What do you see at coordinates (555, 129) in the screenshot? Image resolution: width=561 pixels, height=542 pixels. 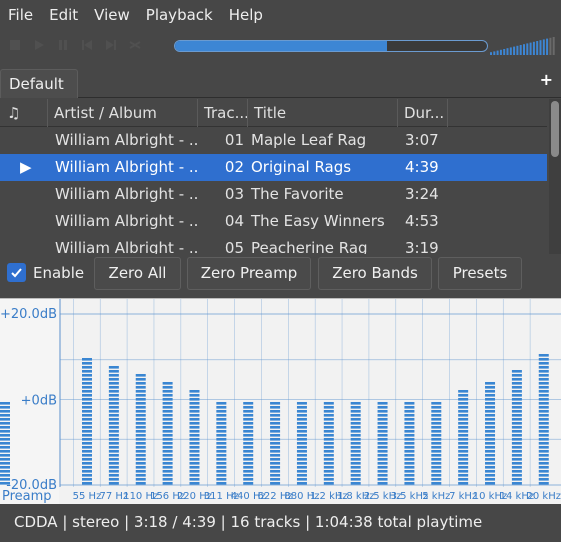 I see `scroll-thumb` at bounding box center [555, 129].